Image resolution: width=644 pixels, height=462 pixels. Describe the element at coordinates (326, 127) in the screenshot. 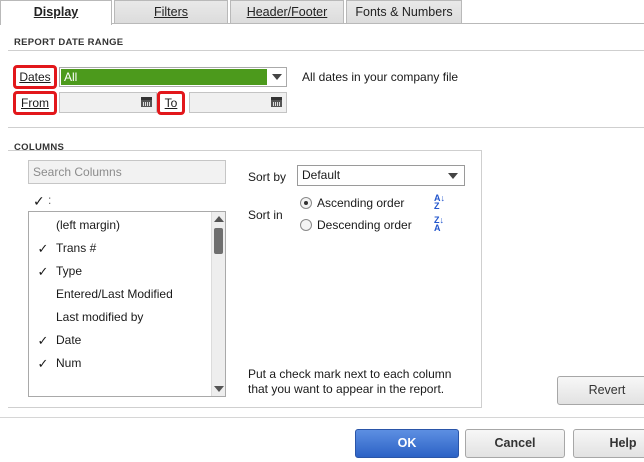

I see `columns-top-divider` at that location.